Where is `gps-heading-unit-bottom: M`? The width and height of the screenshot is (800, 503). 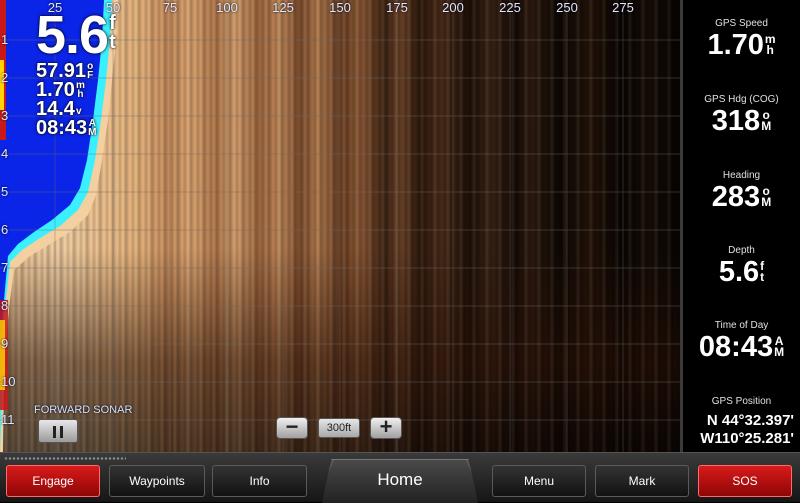 gps-heading-unit-bottom: M is located at coordinates (766, 126).